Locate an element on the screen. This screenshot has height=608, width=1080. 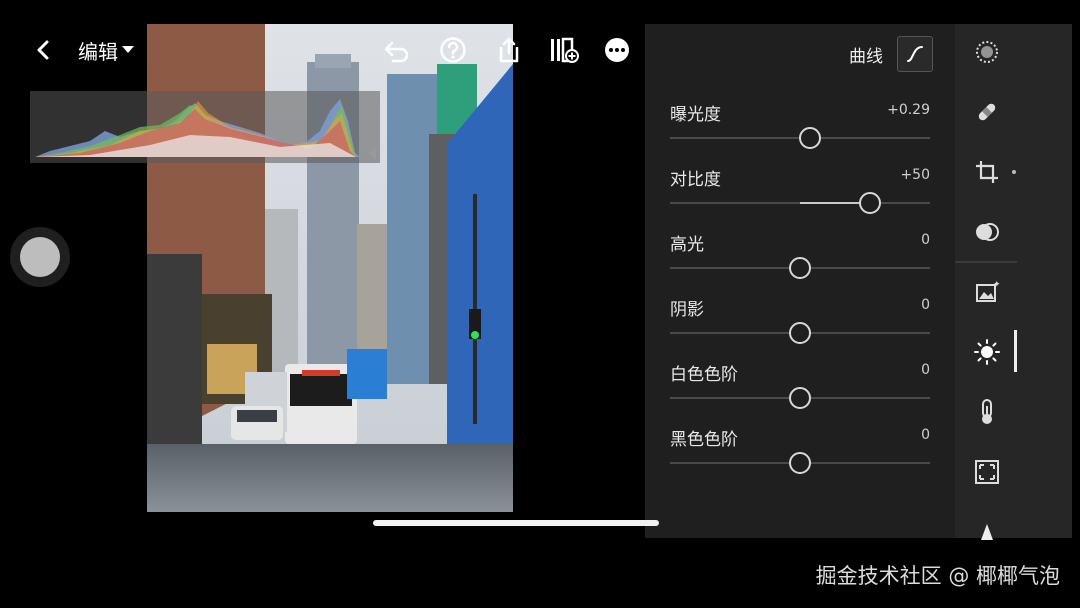
selective-edit-tool is located at coordinates (987, 52).